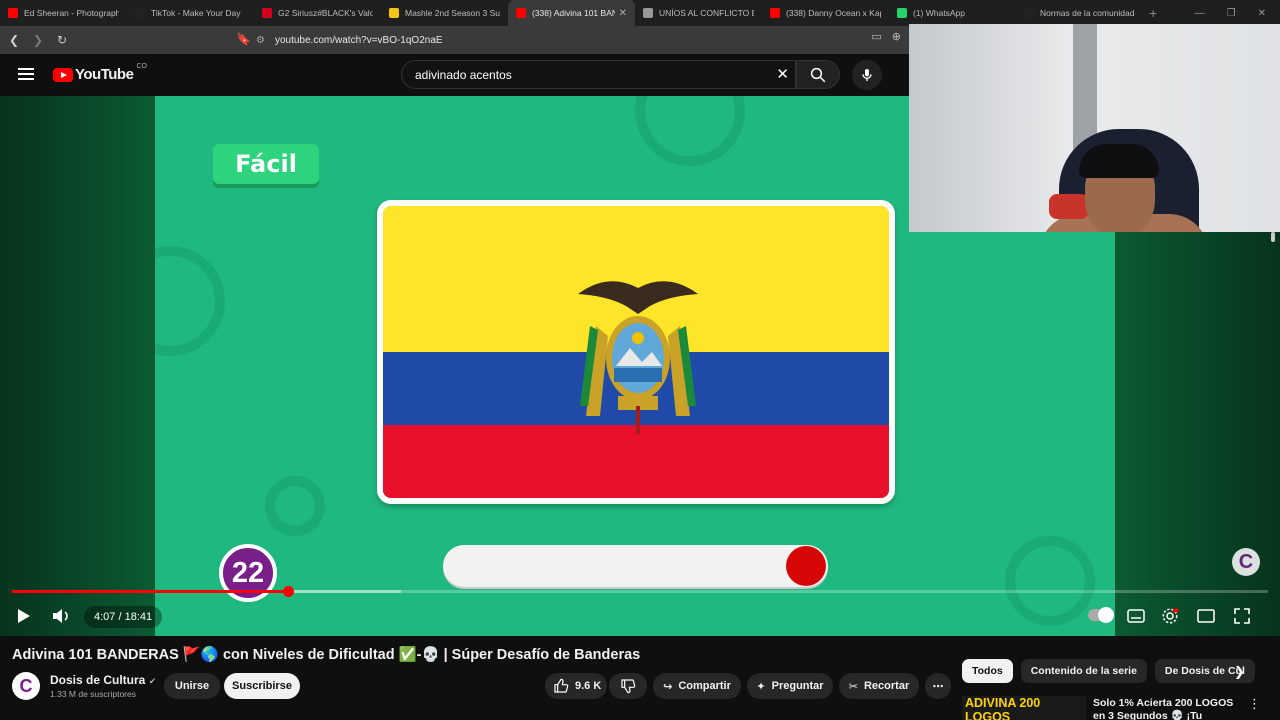  I want to click on player-controls: 4:07 / 18:41, so click(640, 616).